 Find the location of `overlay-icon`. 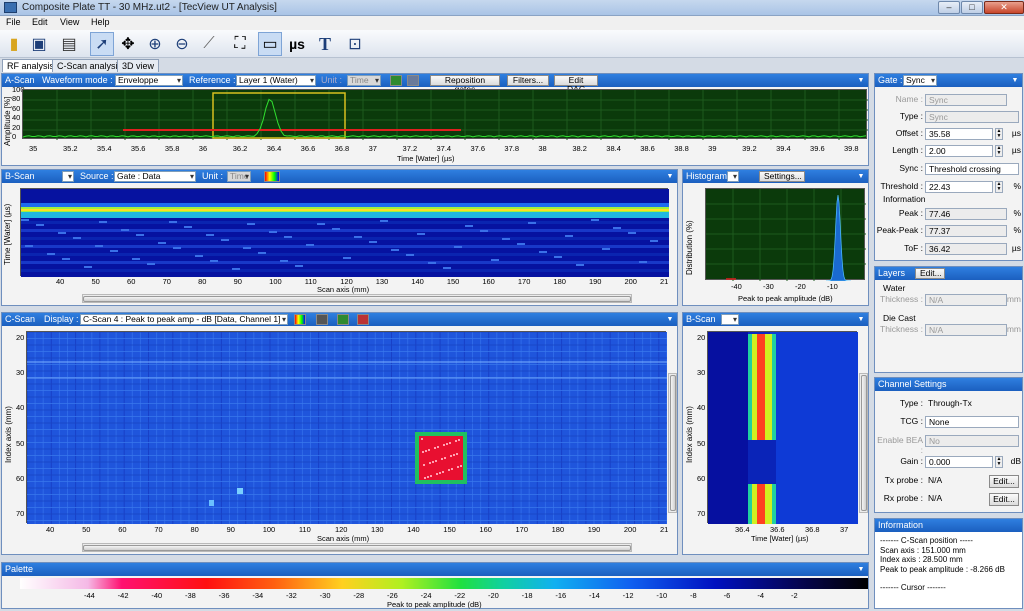

overlay-icon is located at coordinates (322, 319).